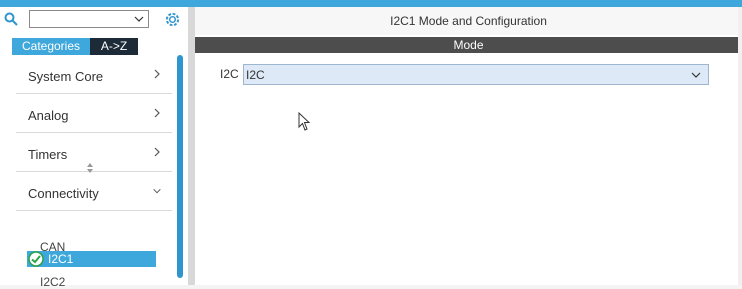  I want to click on panel-splitter, so click(191, 146).